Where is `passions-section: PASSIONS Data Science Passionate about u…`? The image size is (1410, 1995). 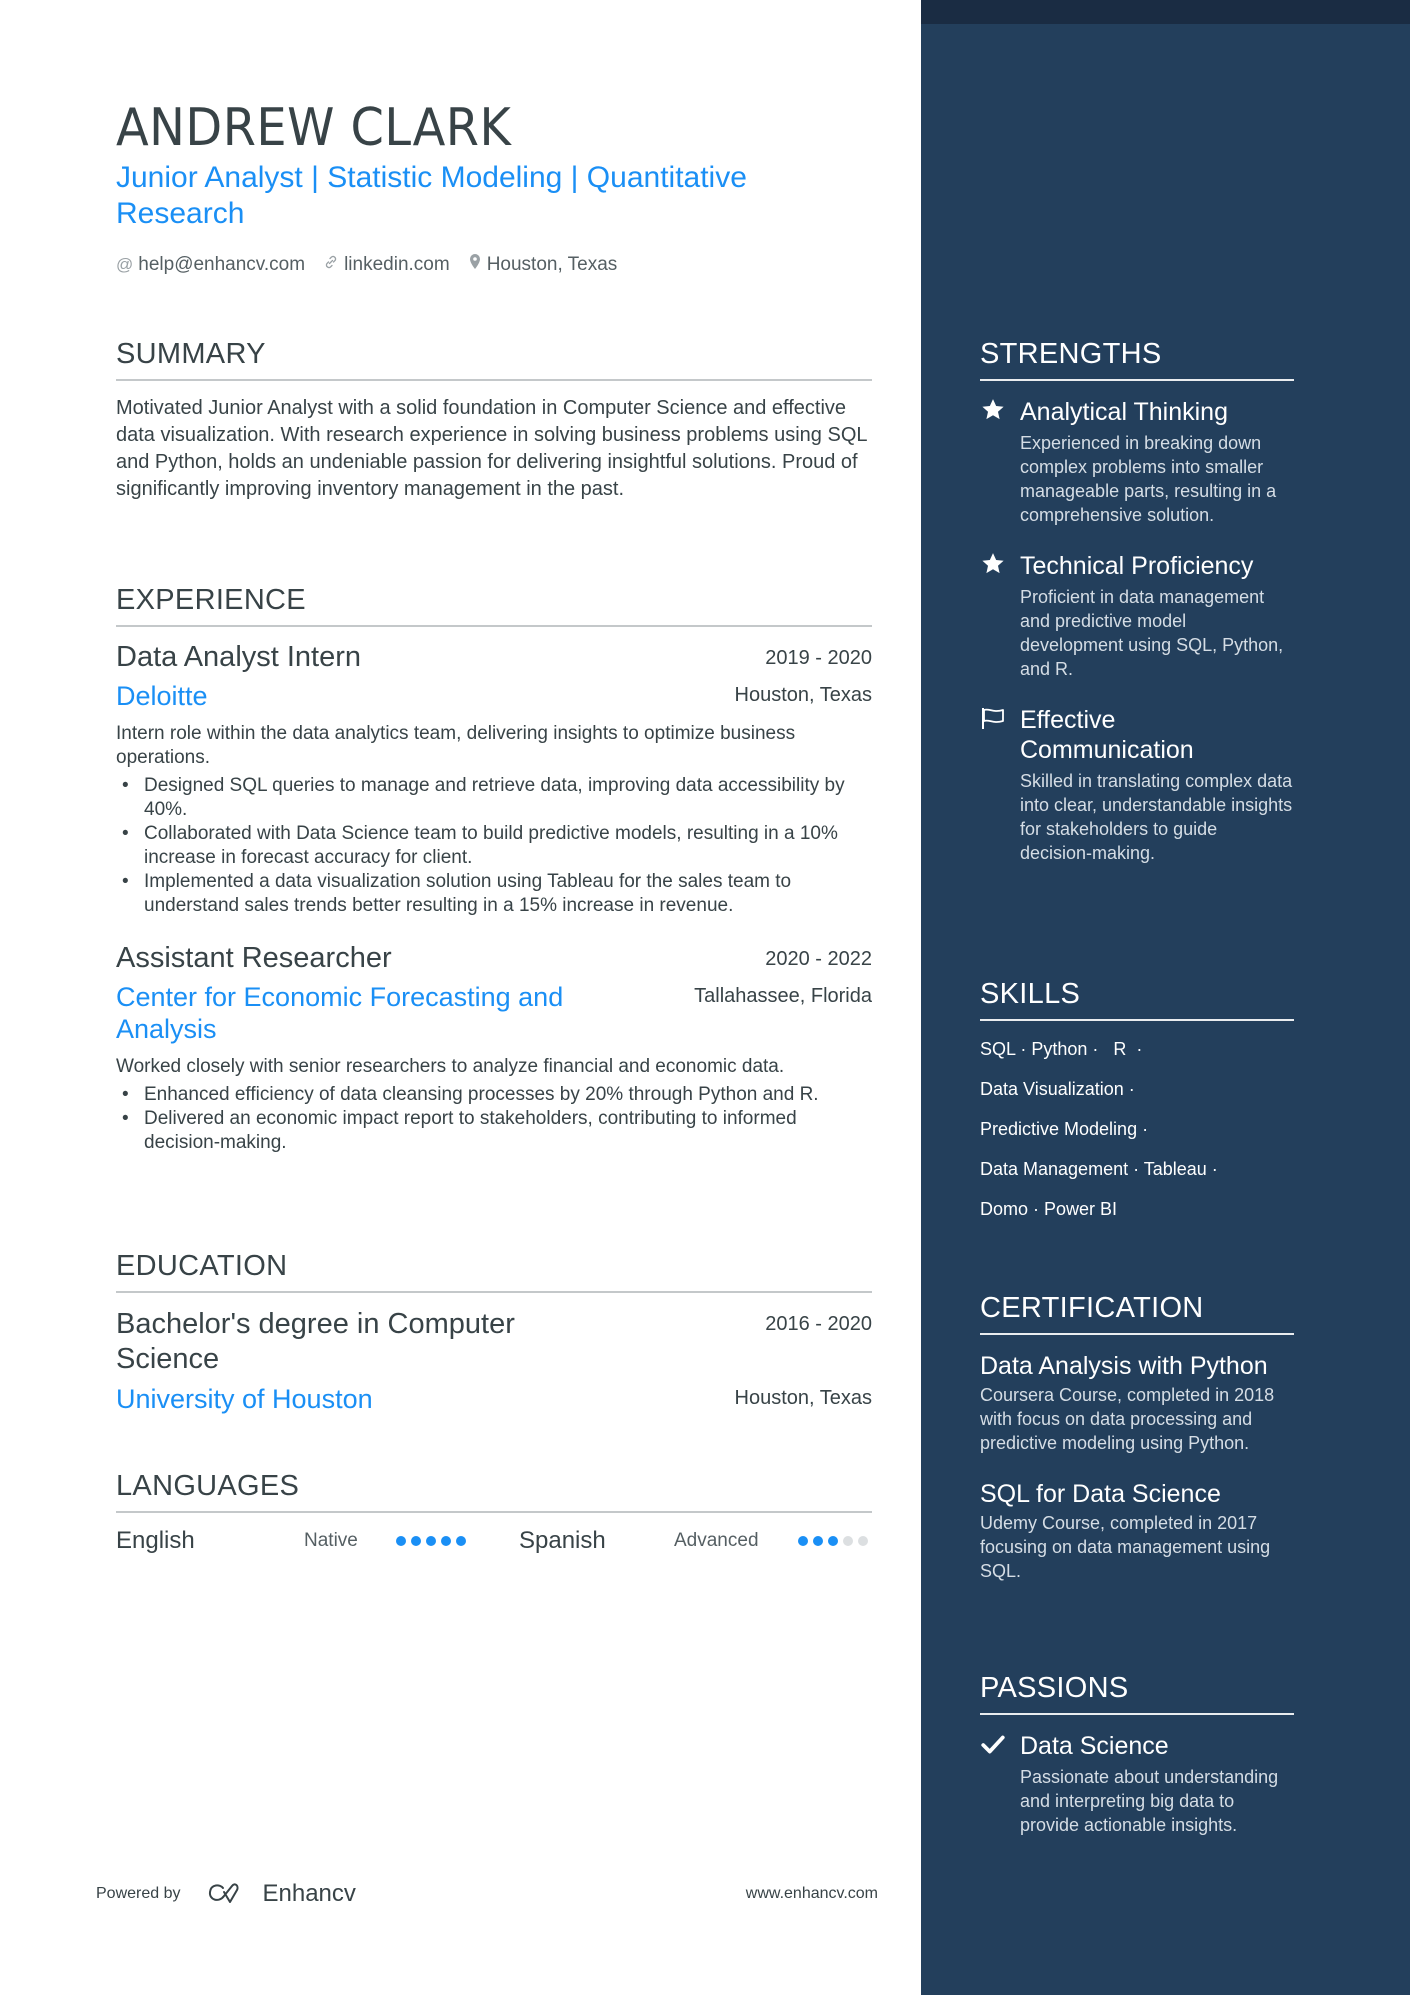
passions-section: PASSIONS Data Science Passionate about u… is located at coordinates (1137, 1754).